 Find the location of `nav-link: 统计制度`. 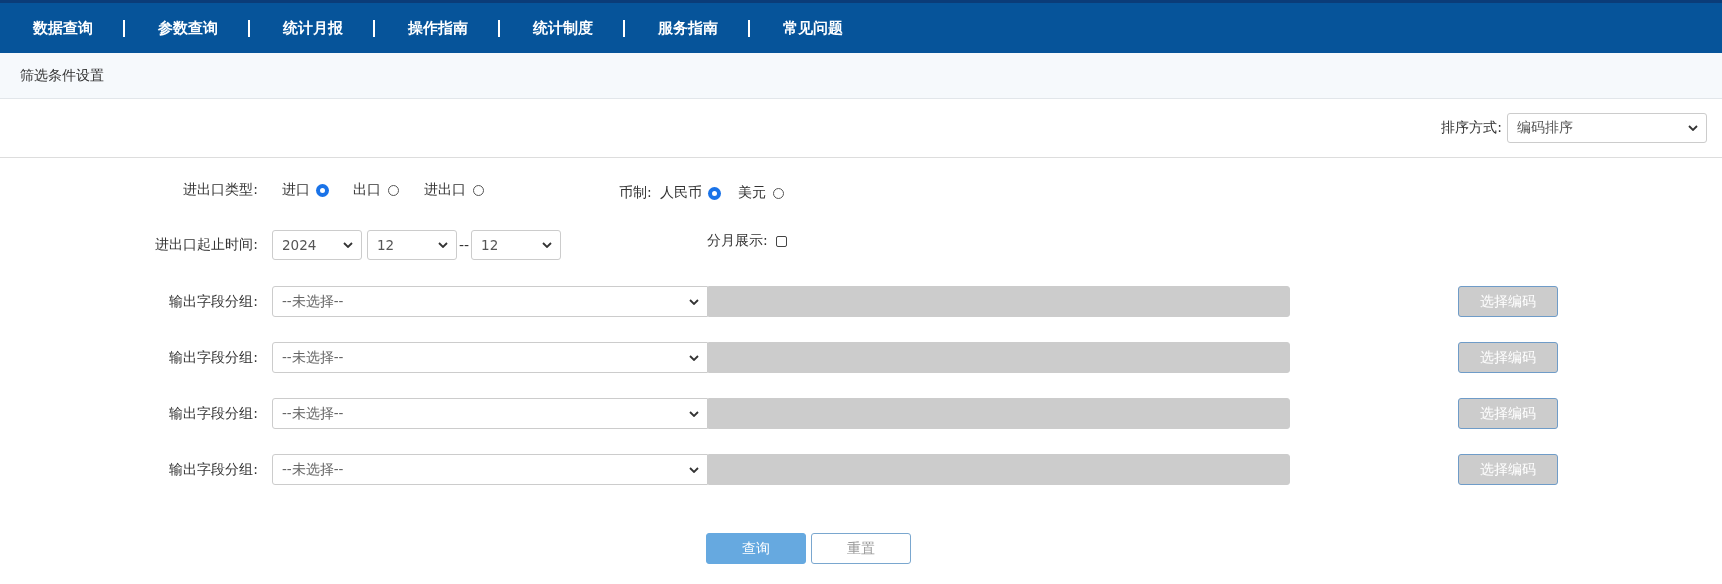

nav-link: 统计制度 is located at coordinates (563, 28).